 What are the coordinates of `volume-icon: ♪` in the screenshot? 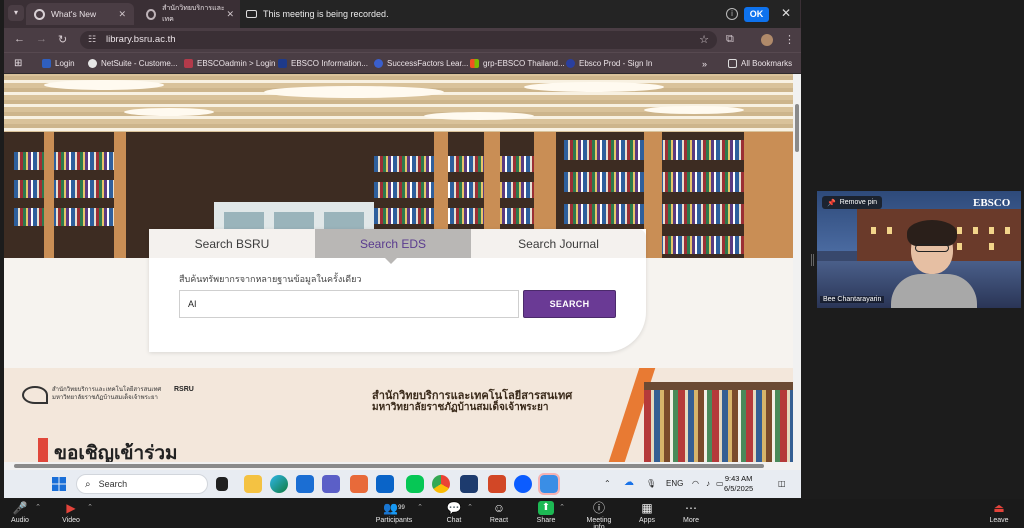 It's located at (708, 483).